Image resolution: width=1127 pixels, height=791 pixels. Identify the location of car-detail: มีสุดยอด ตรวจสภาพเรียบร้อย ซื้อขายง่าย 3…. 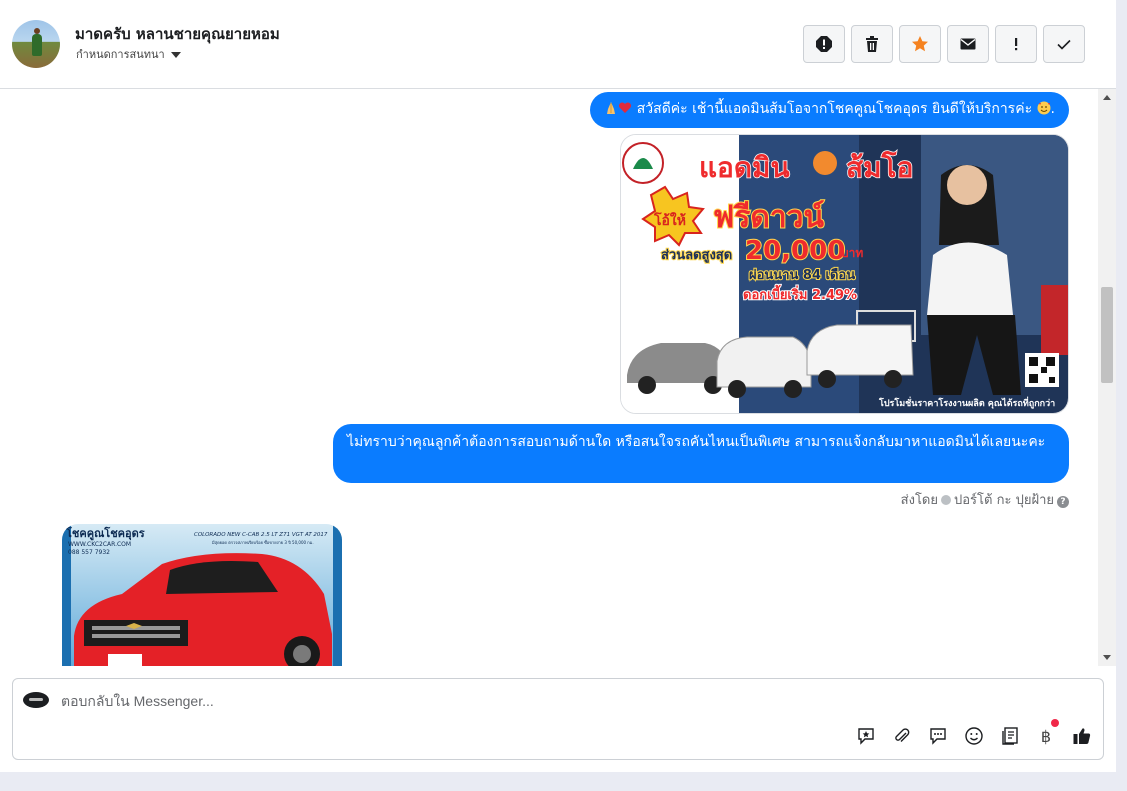
(263, 542).